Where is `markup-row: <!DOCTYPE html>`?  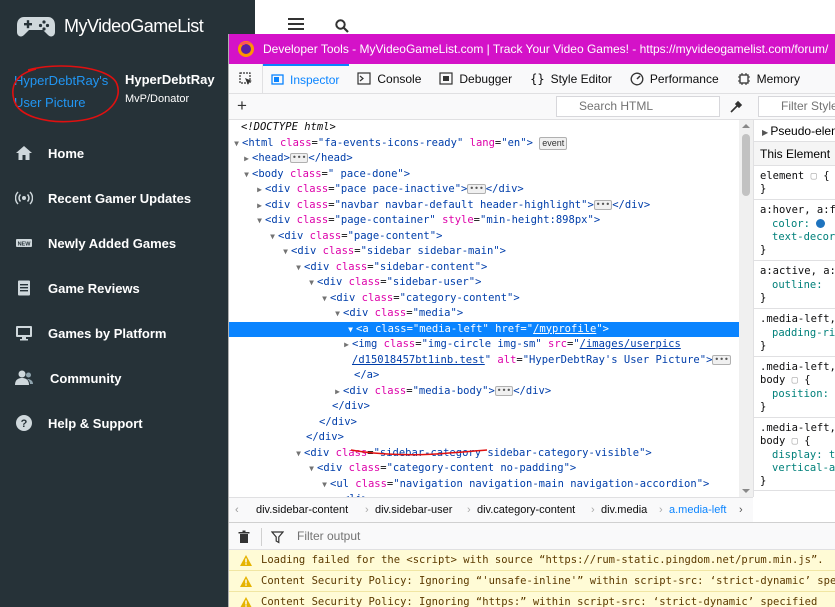 markup-row: <!DOCTYPE html> is located at coordinates (484, 128).